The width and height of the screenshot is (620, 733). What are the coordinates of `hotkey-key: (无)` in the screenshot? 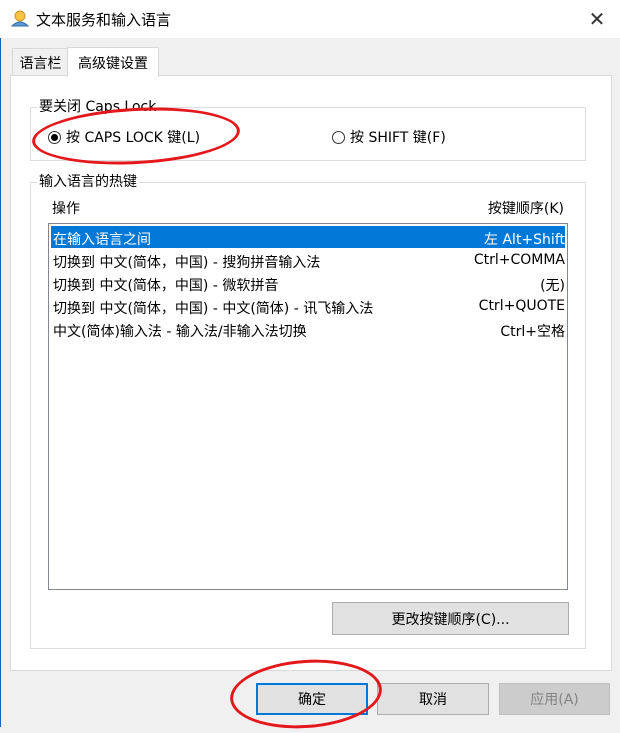 It's located at (552, 286).